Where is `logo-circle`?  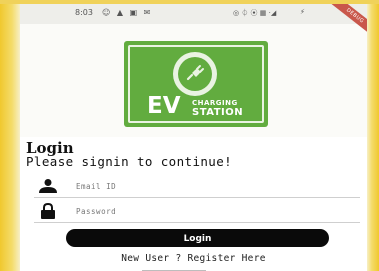
logo-circle is located at coordinates (195, 74).